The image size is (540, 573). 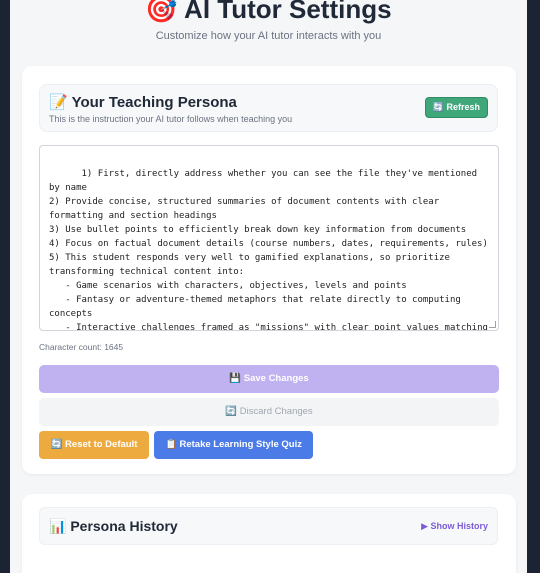 What do you see at coordinates (81, 347) in the screenshot?
I see `character-count: Character count: 1645` at bounding box center [81, 347].